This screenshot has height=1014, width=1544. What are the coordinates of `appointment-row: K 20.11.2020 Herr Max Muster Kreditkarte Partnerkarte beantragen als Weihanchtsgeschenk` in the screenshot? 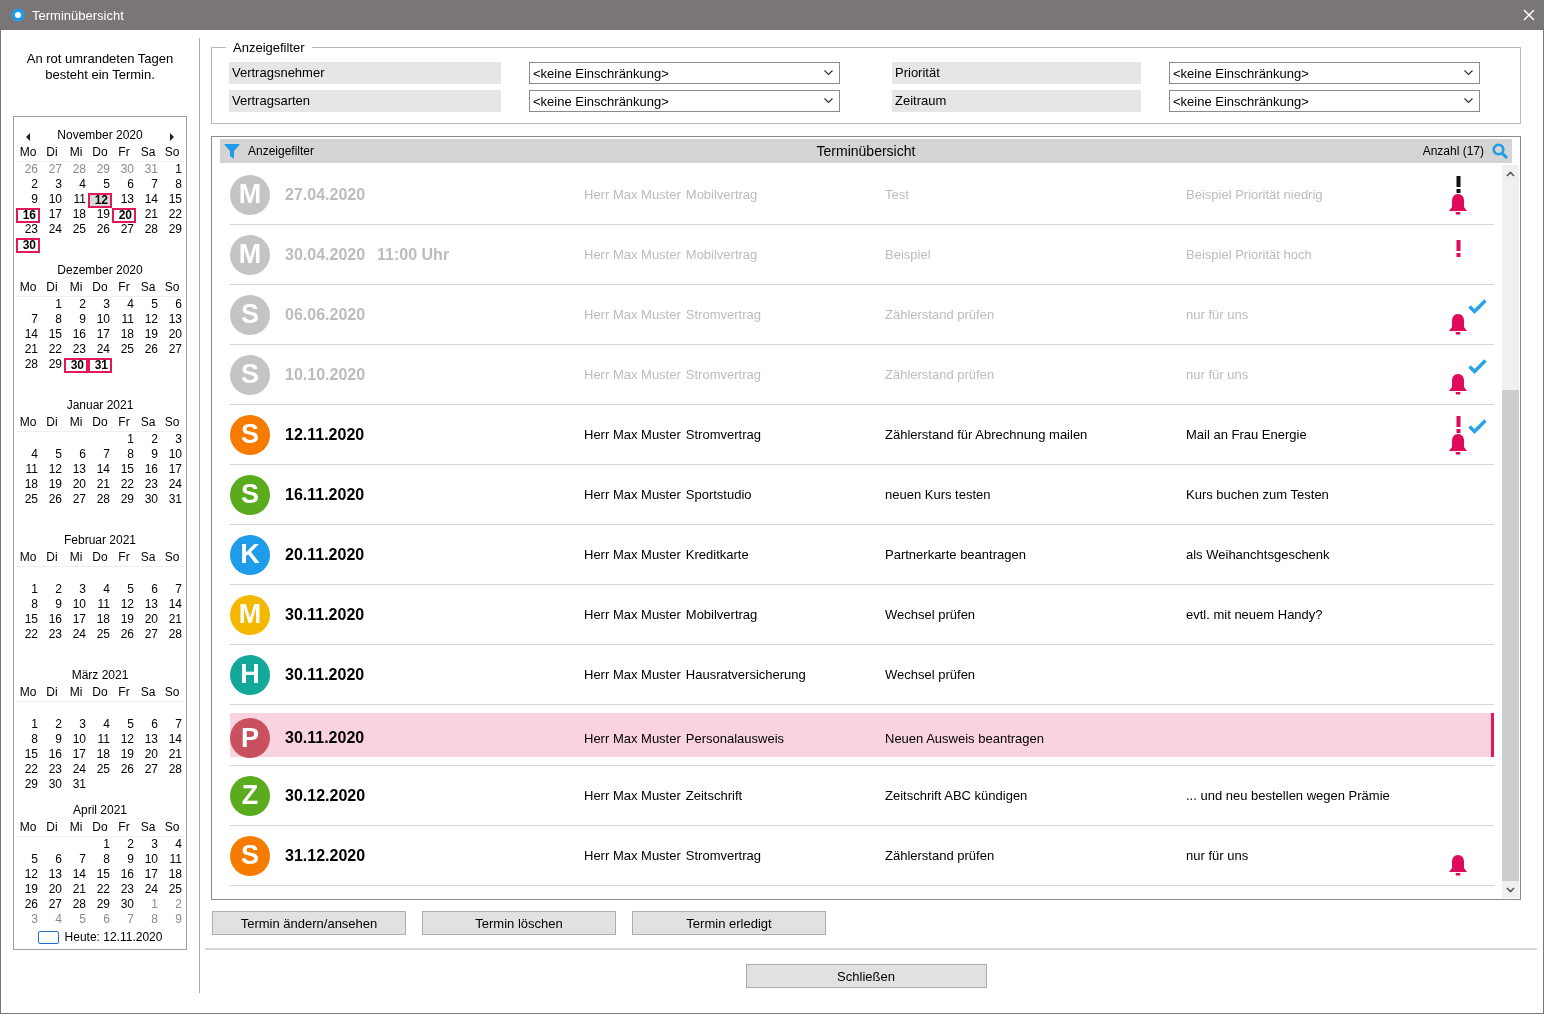 It's located at (862, 555).